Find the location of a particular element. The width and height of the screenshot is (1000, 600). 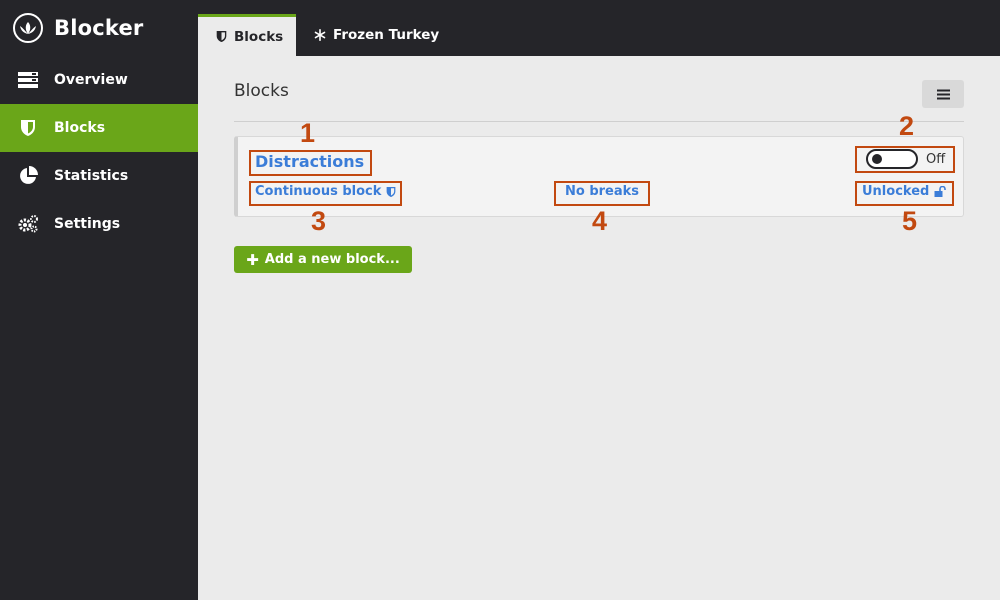

tab-blocks: Blocks is located at coordinates (247, 35).